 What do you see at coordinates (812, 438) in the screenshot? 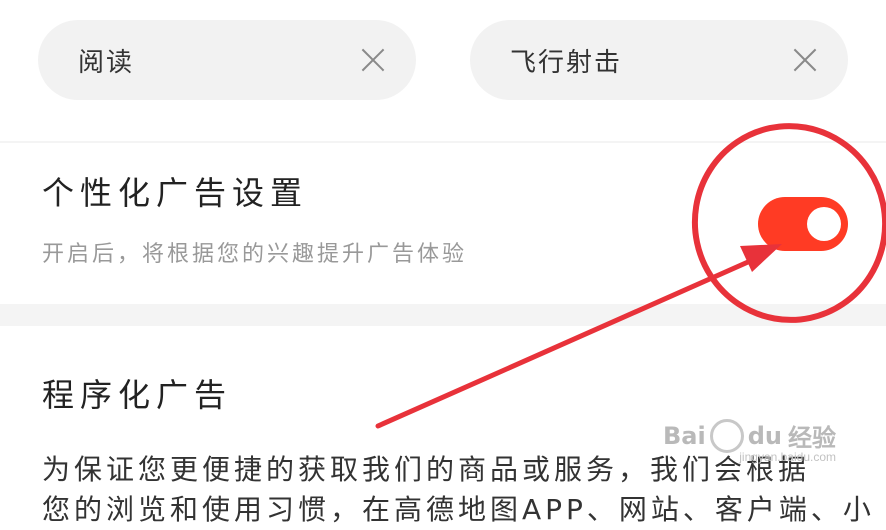
I see `watermark-text: 经验` at bounding box center [812, 438].